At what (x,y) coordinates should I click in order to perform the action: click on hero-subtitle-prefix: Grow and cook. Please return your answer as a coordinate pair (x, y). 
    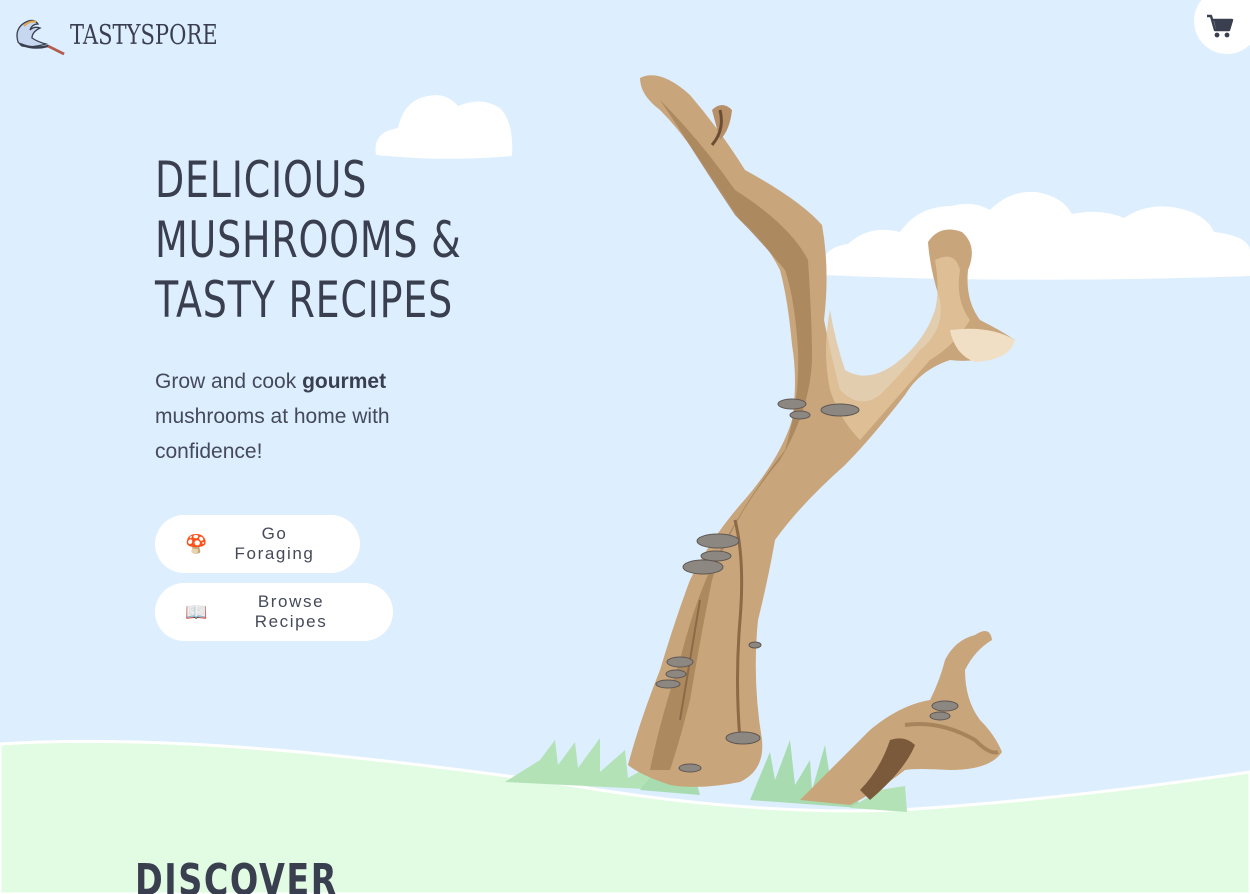
    Looking at the image, I should click on (229, 381).